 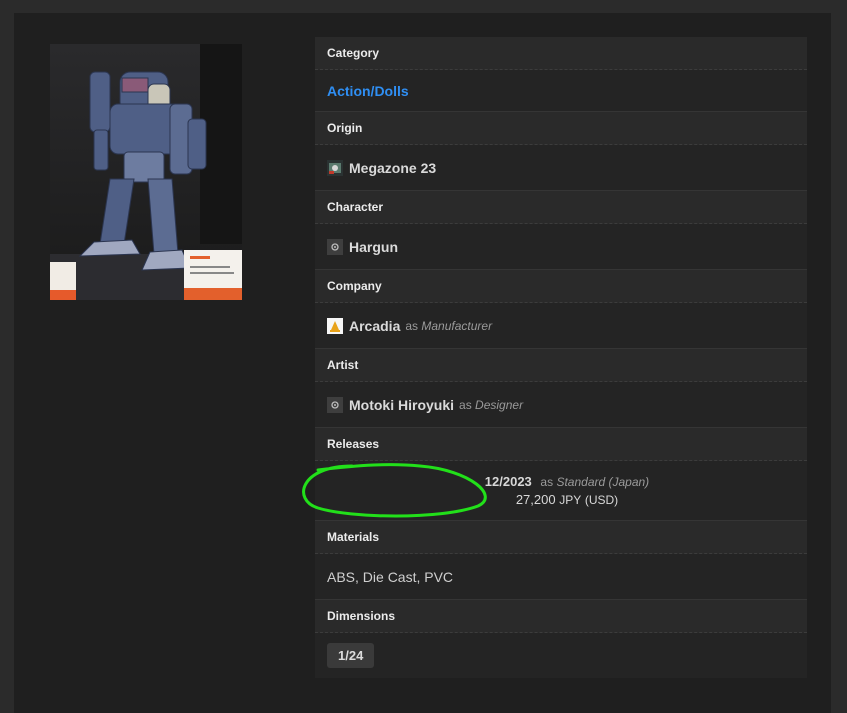 What do you see at coordinates (570, 500) in the screenshot?
I see `release-currency: JPY` at bounding box center [570, 500].